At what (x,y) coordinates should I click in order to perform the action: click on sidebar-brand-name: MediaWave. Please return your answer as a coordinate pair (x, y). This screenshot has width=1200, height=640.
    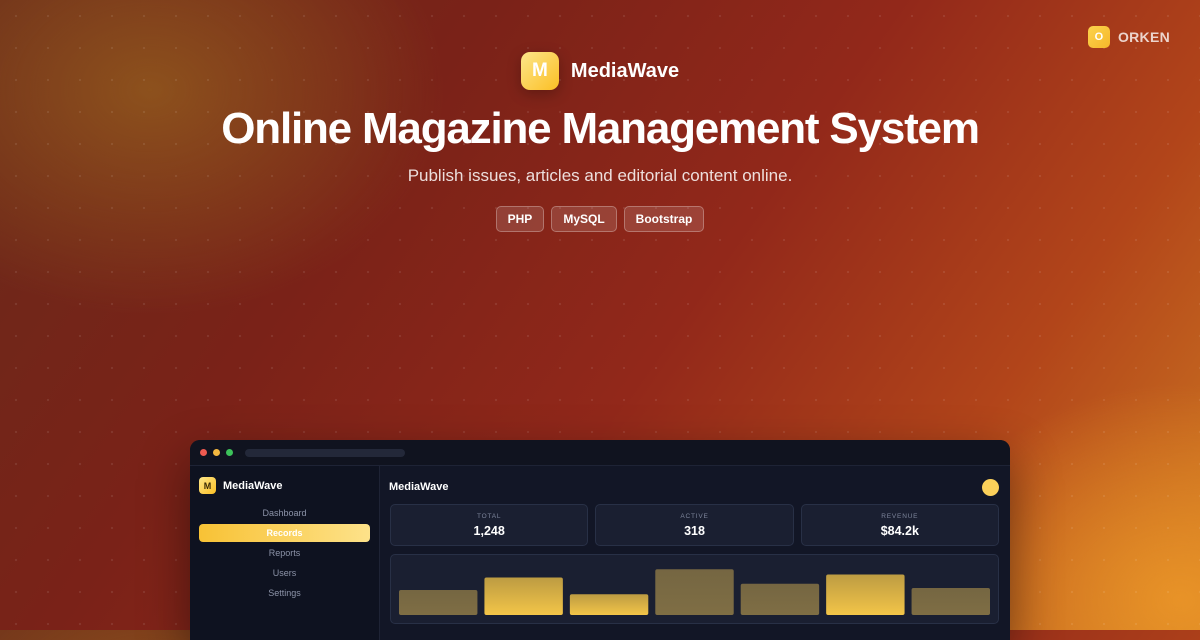
    Looking at the image, I should click on (253, 485).